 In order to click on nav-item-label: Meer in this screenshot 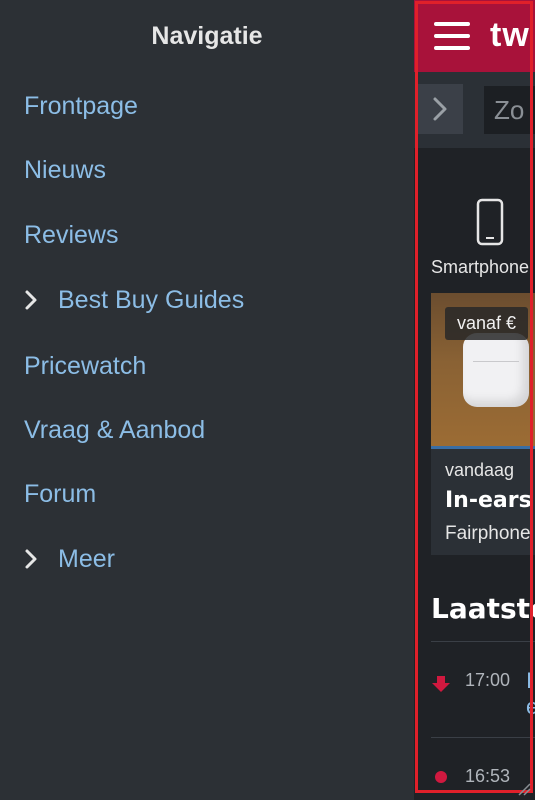, I will do `click(86, 558)`.